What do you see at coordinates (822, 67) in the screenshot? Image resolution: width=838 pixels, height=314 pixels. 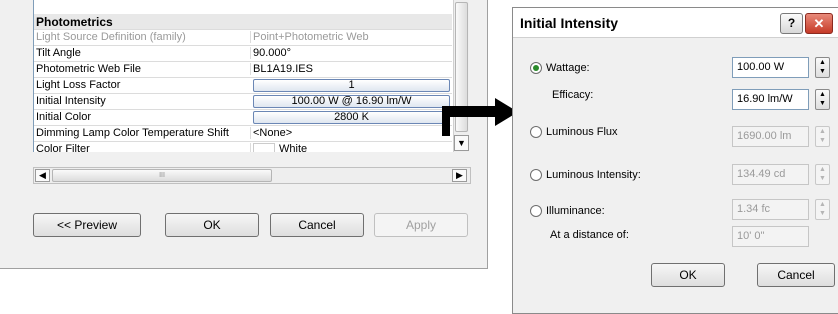 I see `wattage-spinner: ▲ ▼` at bounding box center [822, 67].